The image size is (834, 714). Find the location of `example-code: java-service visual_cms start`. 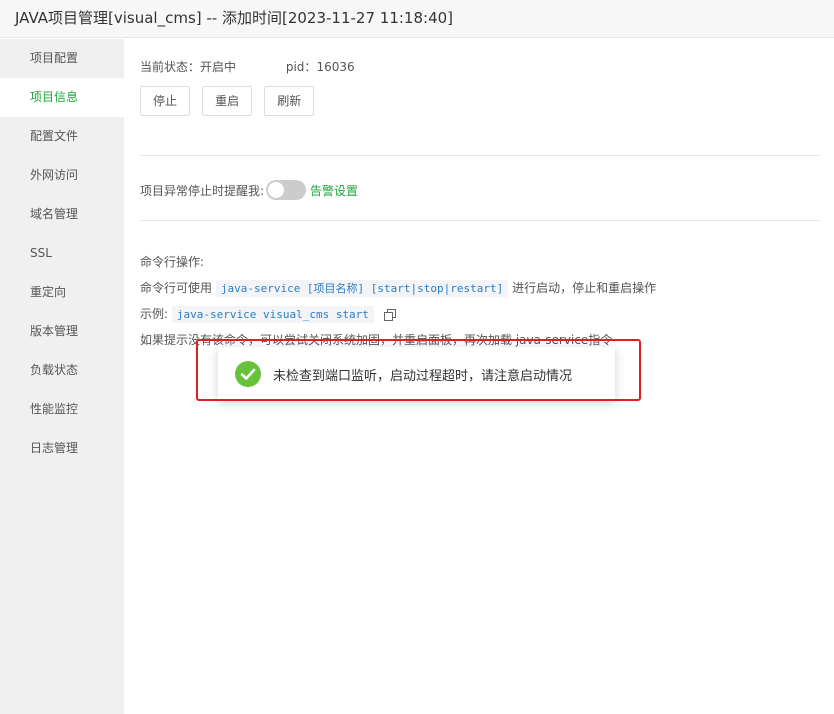

example-code: java-service visual_cms start is located at coordinates (272, 314).